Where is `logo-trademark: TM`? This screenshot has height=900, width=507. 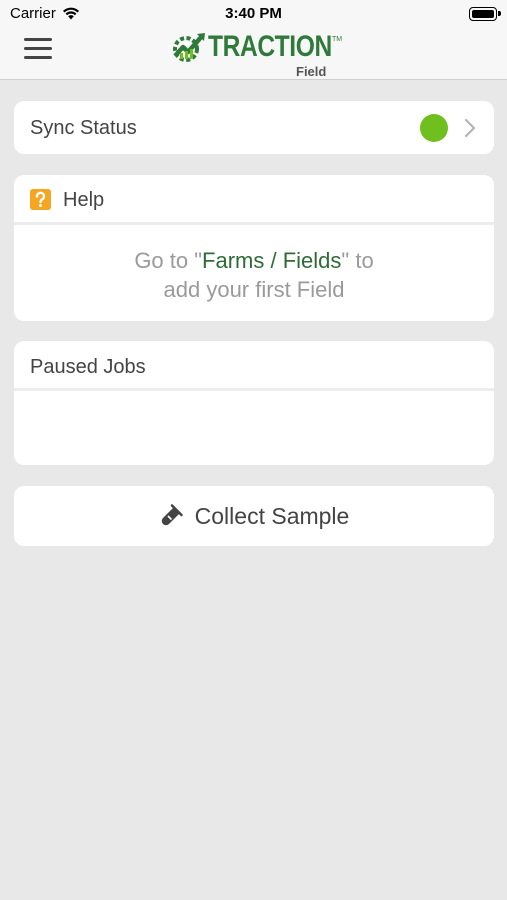 logo-trademark: TM is located at coordinates (337, 39).